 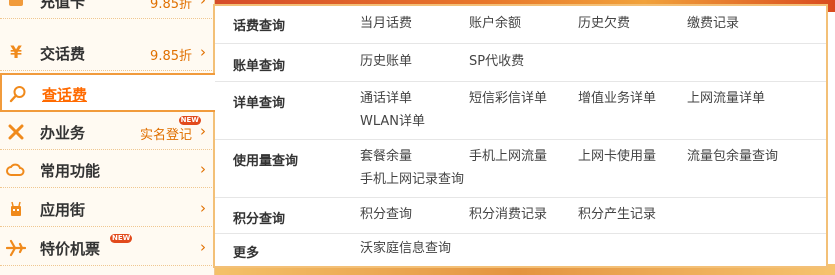 I want to click on menu-item-discount-flights: 特价机票 NEW ›, so click(x=107, y=247).